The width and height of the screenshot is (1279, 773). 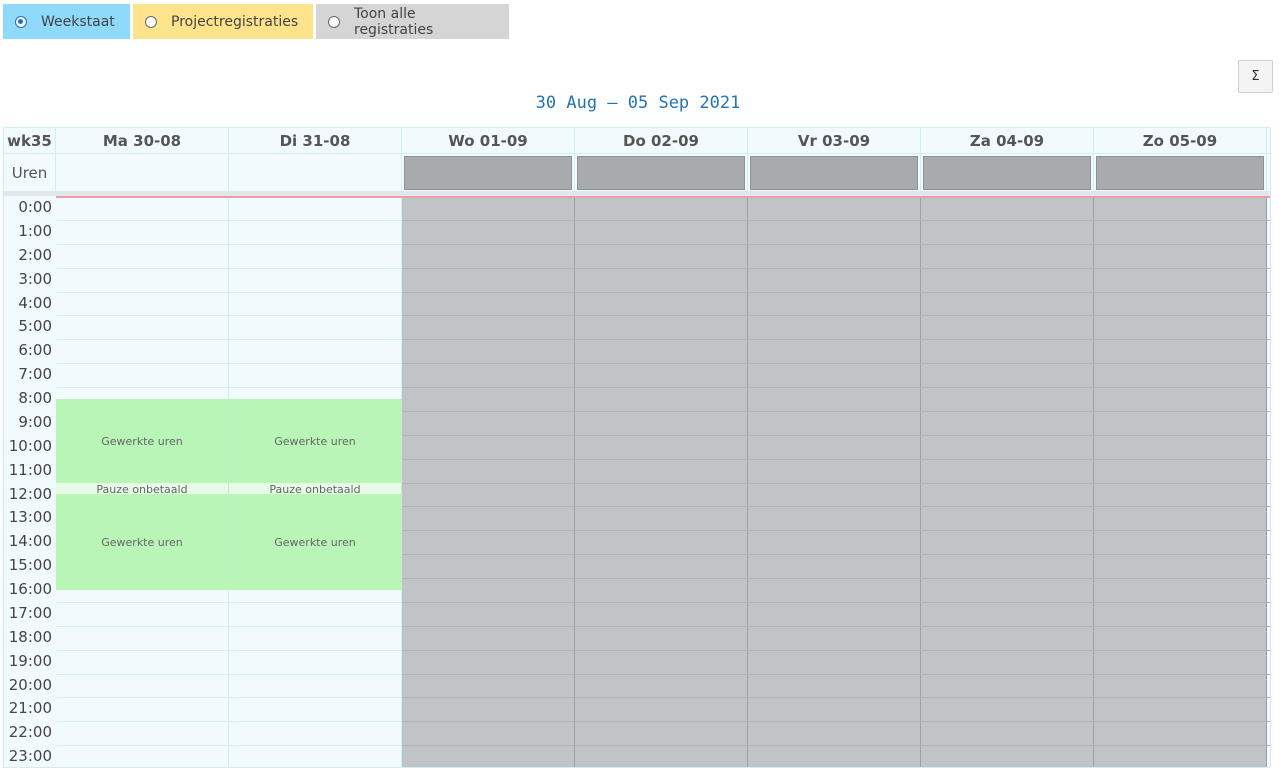 I want to click on hour-label: 18:00, so click(x=30, y=637).